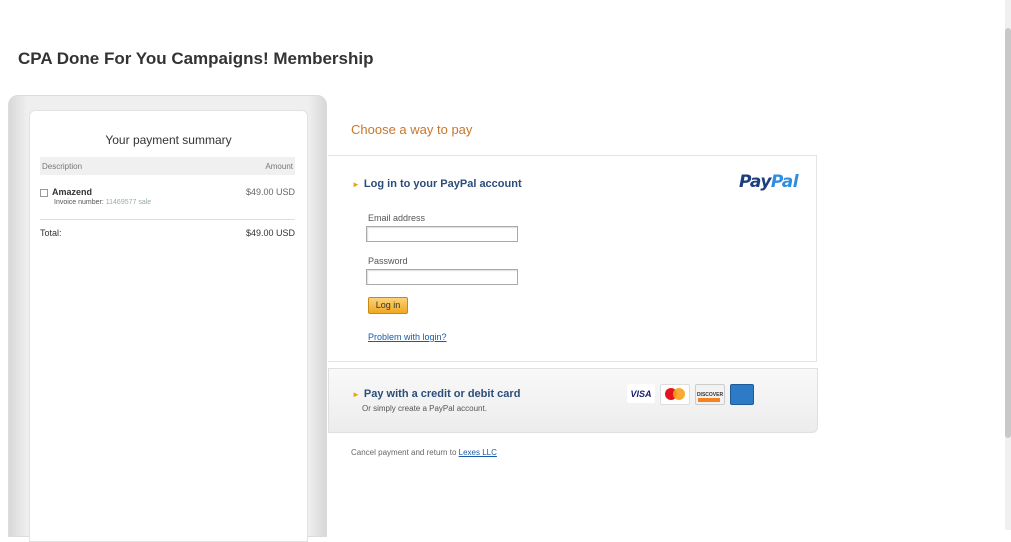 This screenshot has width=1011, height=542. I want to click on mastercard-logo, so click(675, 394).